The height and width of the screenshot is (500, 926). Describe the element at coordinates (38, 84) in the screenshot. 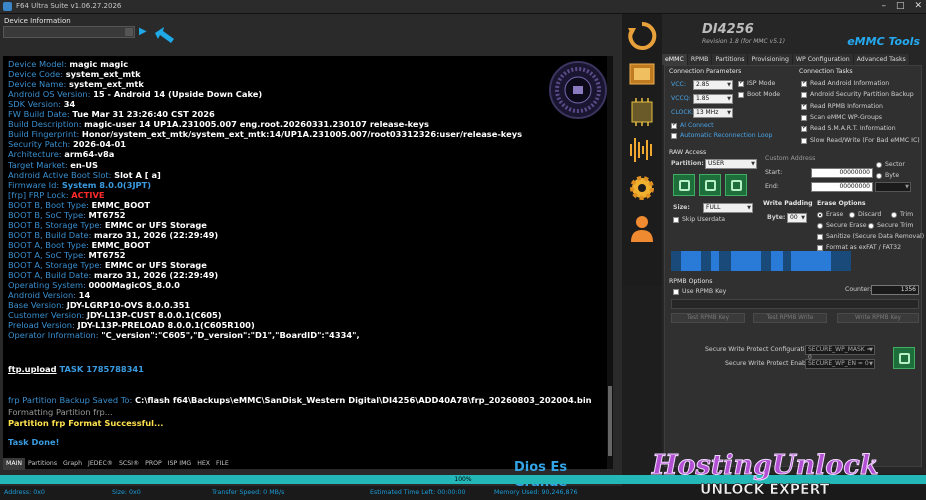

I see `console-label: Device Name:` at that location.